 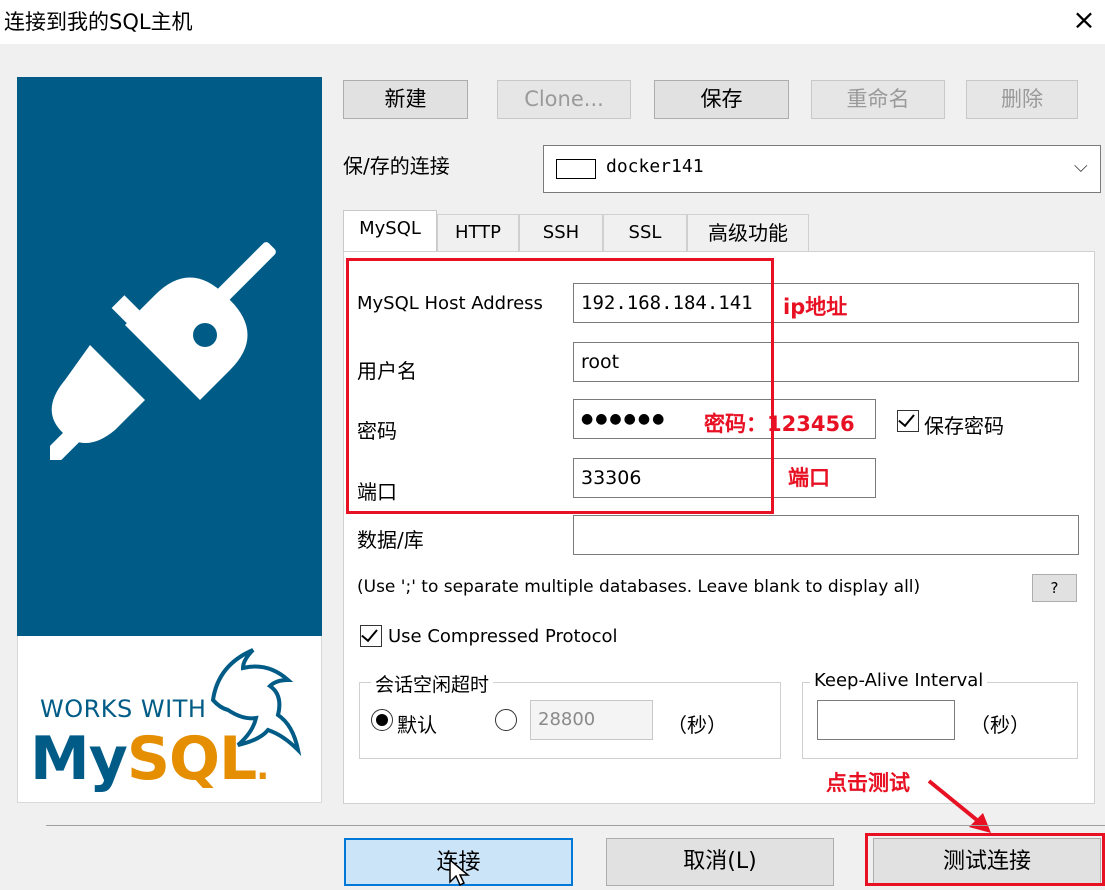 I want to click on custom-timeout-radio, so click(x=506, y=720).